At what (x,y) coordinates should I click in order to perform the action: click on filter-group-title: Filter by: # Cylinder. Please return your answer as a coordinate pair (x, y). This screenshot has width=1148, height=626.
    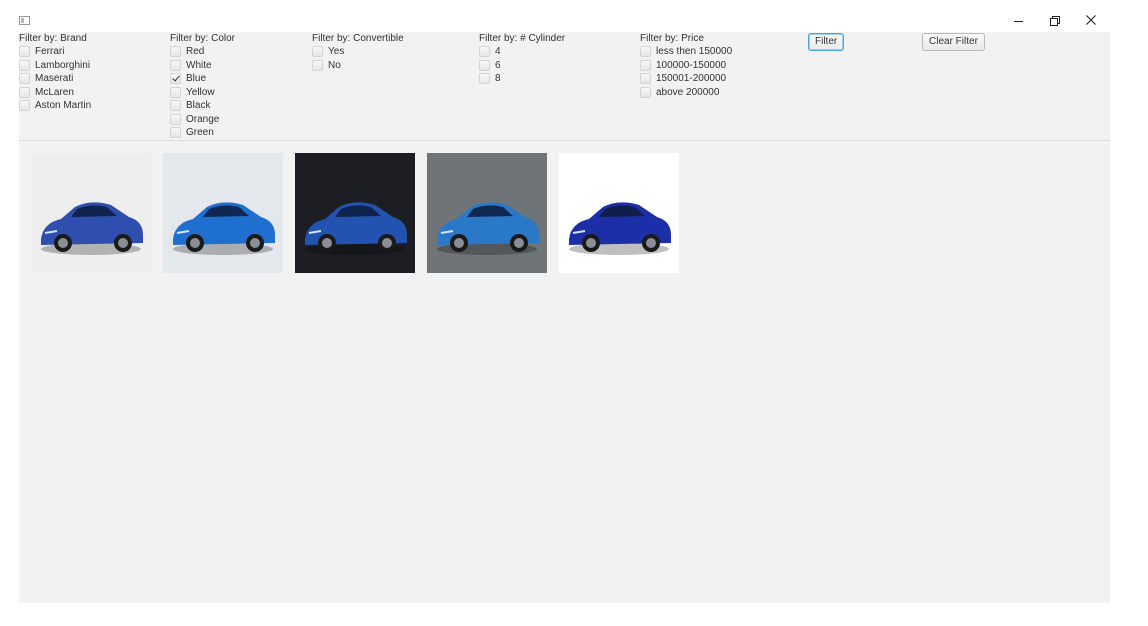
    Looking at the image, I should click on (522, 38).